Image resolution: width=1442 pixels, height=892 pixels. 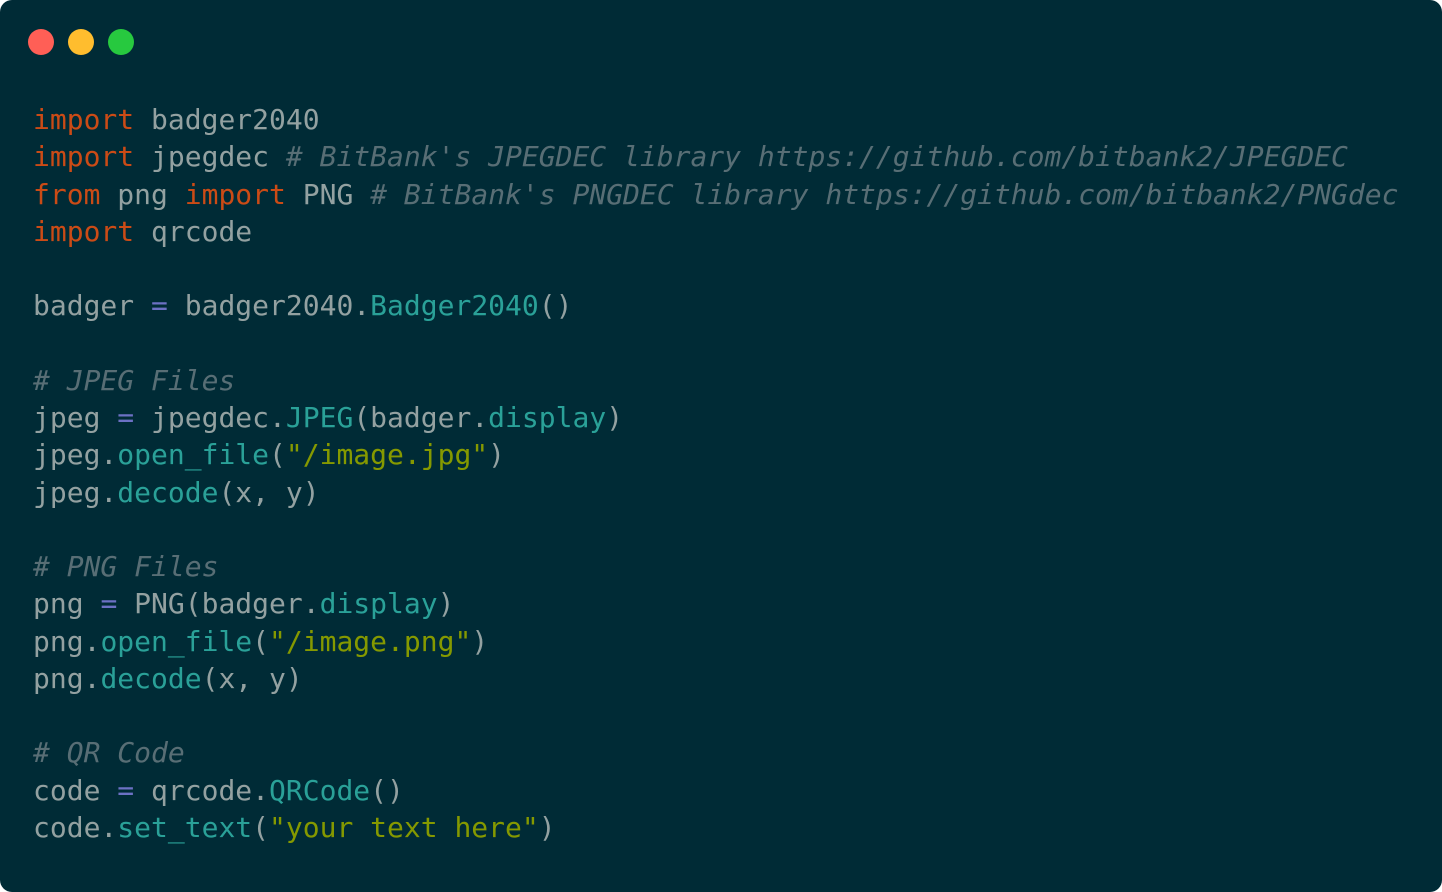 I want to click on code-token-string: "/image.jpg", so click(x=387, y=455).